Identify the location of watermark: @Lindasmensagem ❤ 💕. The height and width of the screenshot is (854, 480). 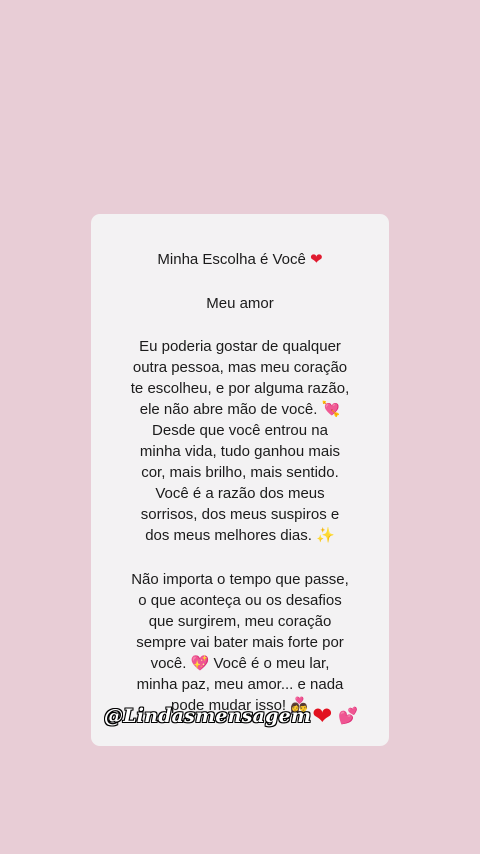
(231, 716).